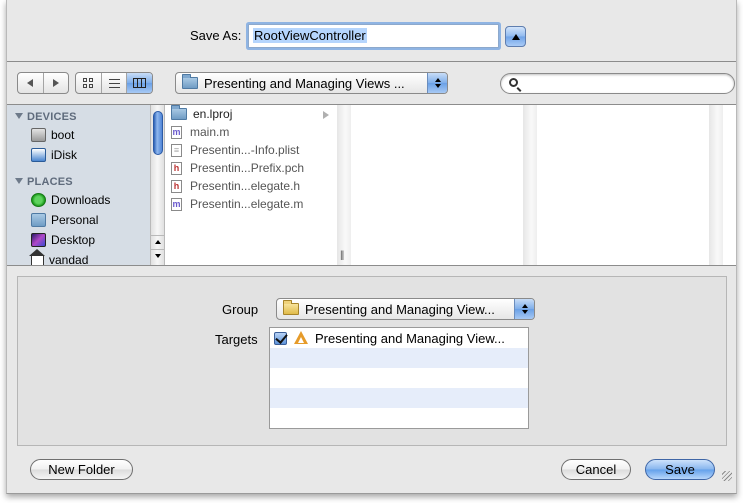  I want to click on column-resize-handle: ||, so click(344, 185).